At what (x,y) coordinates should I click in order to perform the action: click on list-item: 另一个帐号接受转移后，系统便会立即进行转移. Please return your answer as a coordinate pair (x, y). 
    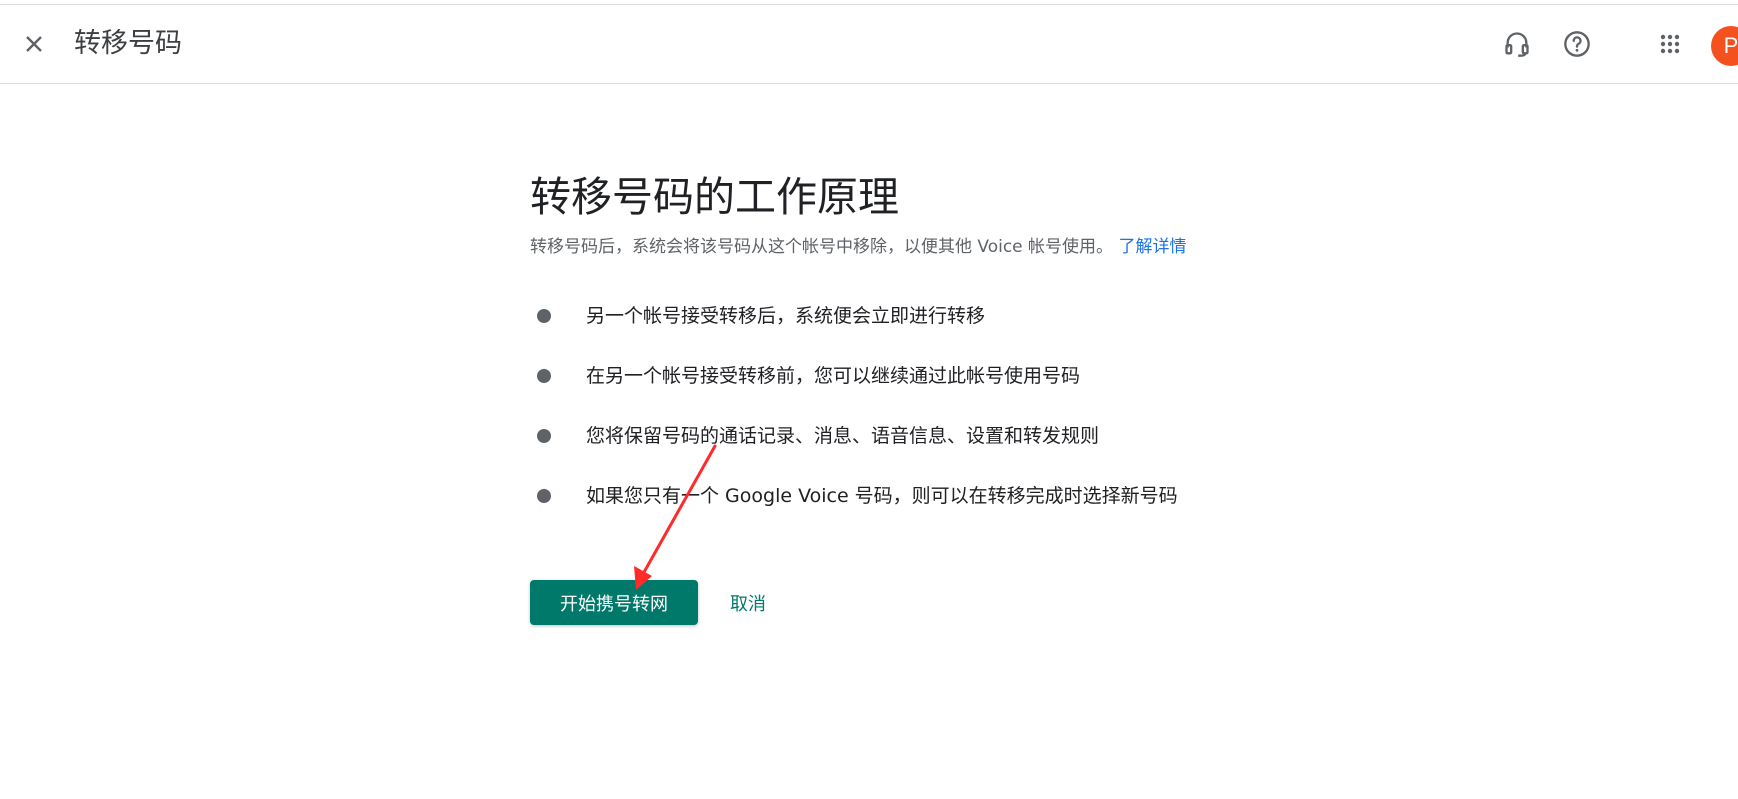
    Looking at the image, I should click on (910, 328).